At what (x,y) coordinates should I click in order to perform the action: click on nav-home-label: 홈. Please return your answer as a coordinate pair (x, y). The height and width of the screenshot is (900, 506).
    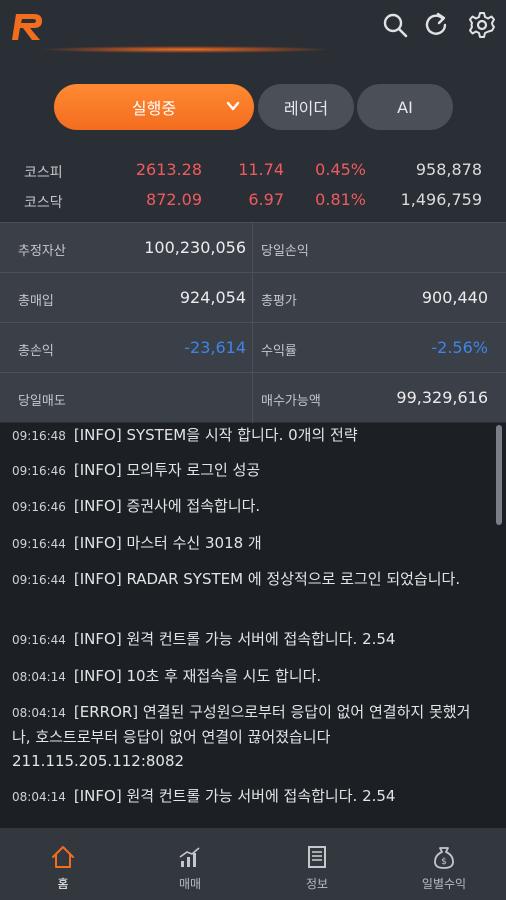
    Looking at the image, I should click on (63, 884).